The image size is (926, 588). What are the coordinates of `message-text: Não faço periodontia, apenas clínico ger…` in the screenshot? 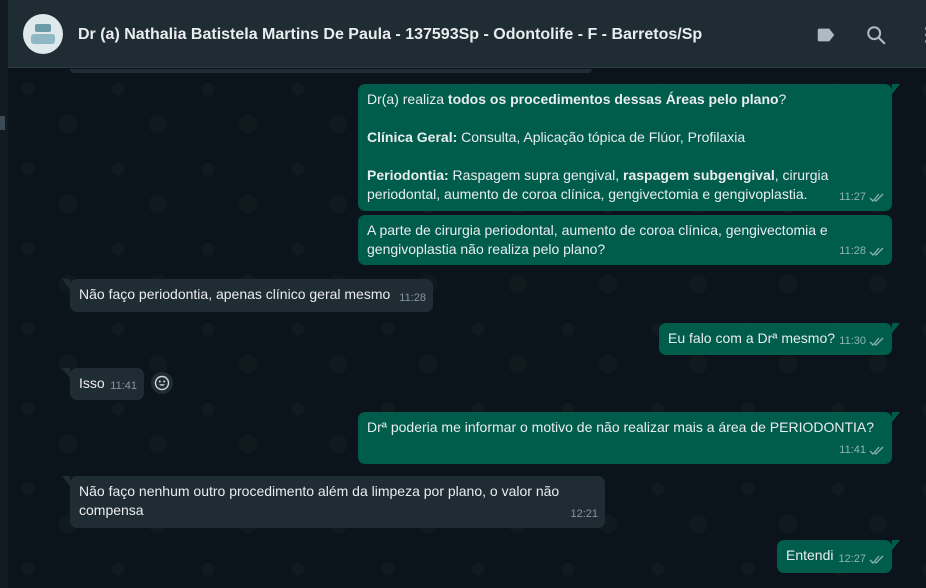 It's located at (235, 294).